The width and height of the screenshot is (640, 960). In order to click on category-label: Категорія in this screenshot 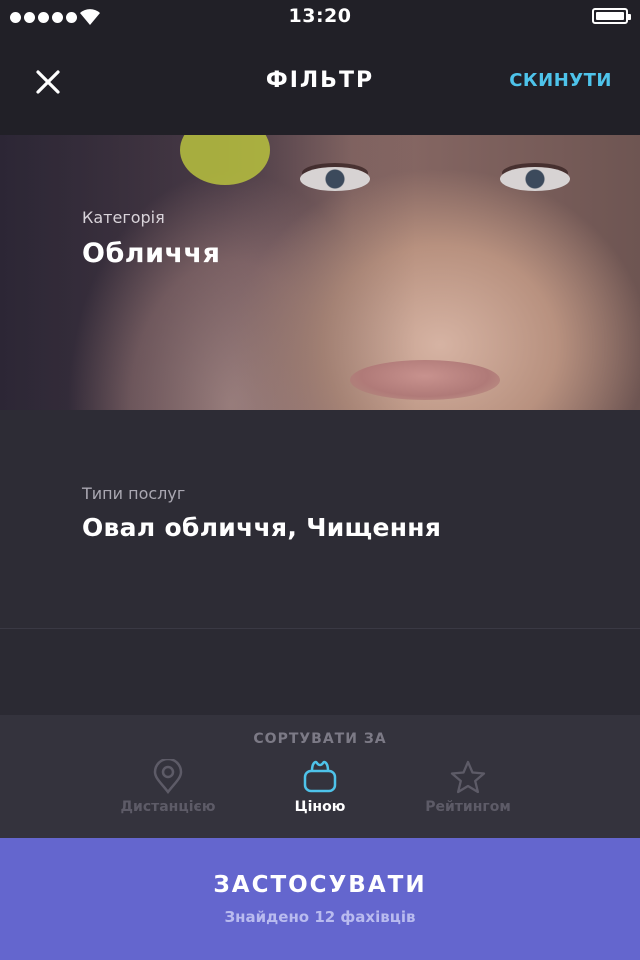, I will do `click(123, 217)`.